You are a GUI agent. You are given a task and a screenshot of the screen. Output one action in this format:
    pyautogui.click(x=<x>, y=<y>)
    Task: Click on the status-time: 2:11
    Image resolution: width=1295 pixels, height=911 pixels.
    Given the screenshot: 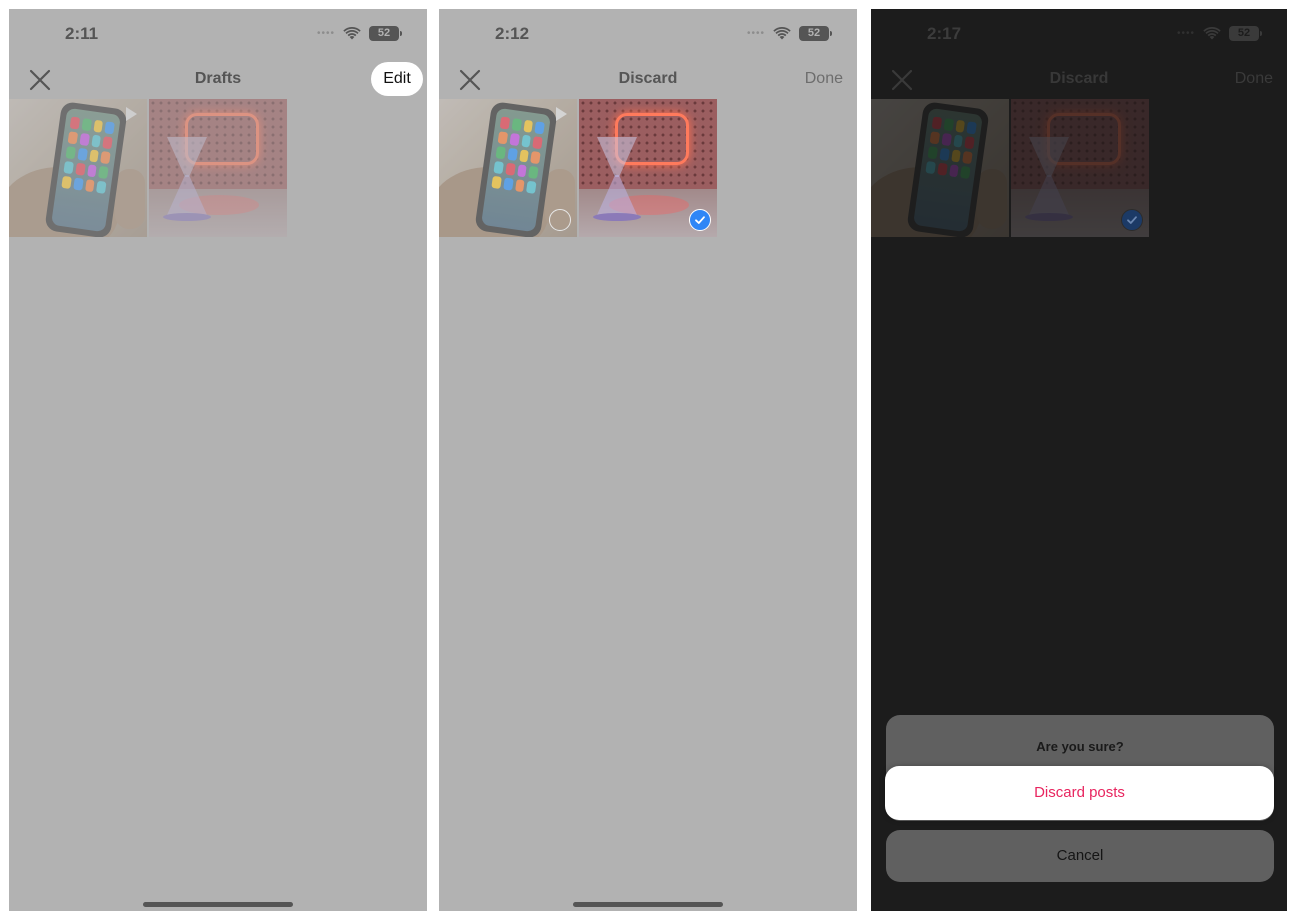 What is the action you would take?
    pyautogui.click(x=82, y=33)
    